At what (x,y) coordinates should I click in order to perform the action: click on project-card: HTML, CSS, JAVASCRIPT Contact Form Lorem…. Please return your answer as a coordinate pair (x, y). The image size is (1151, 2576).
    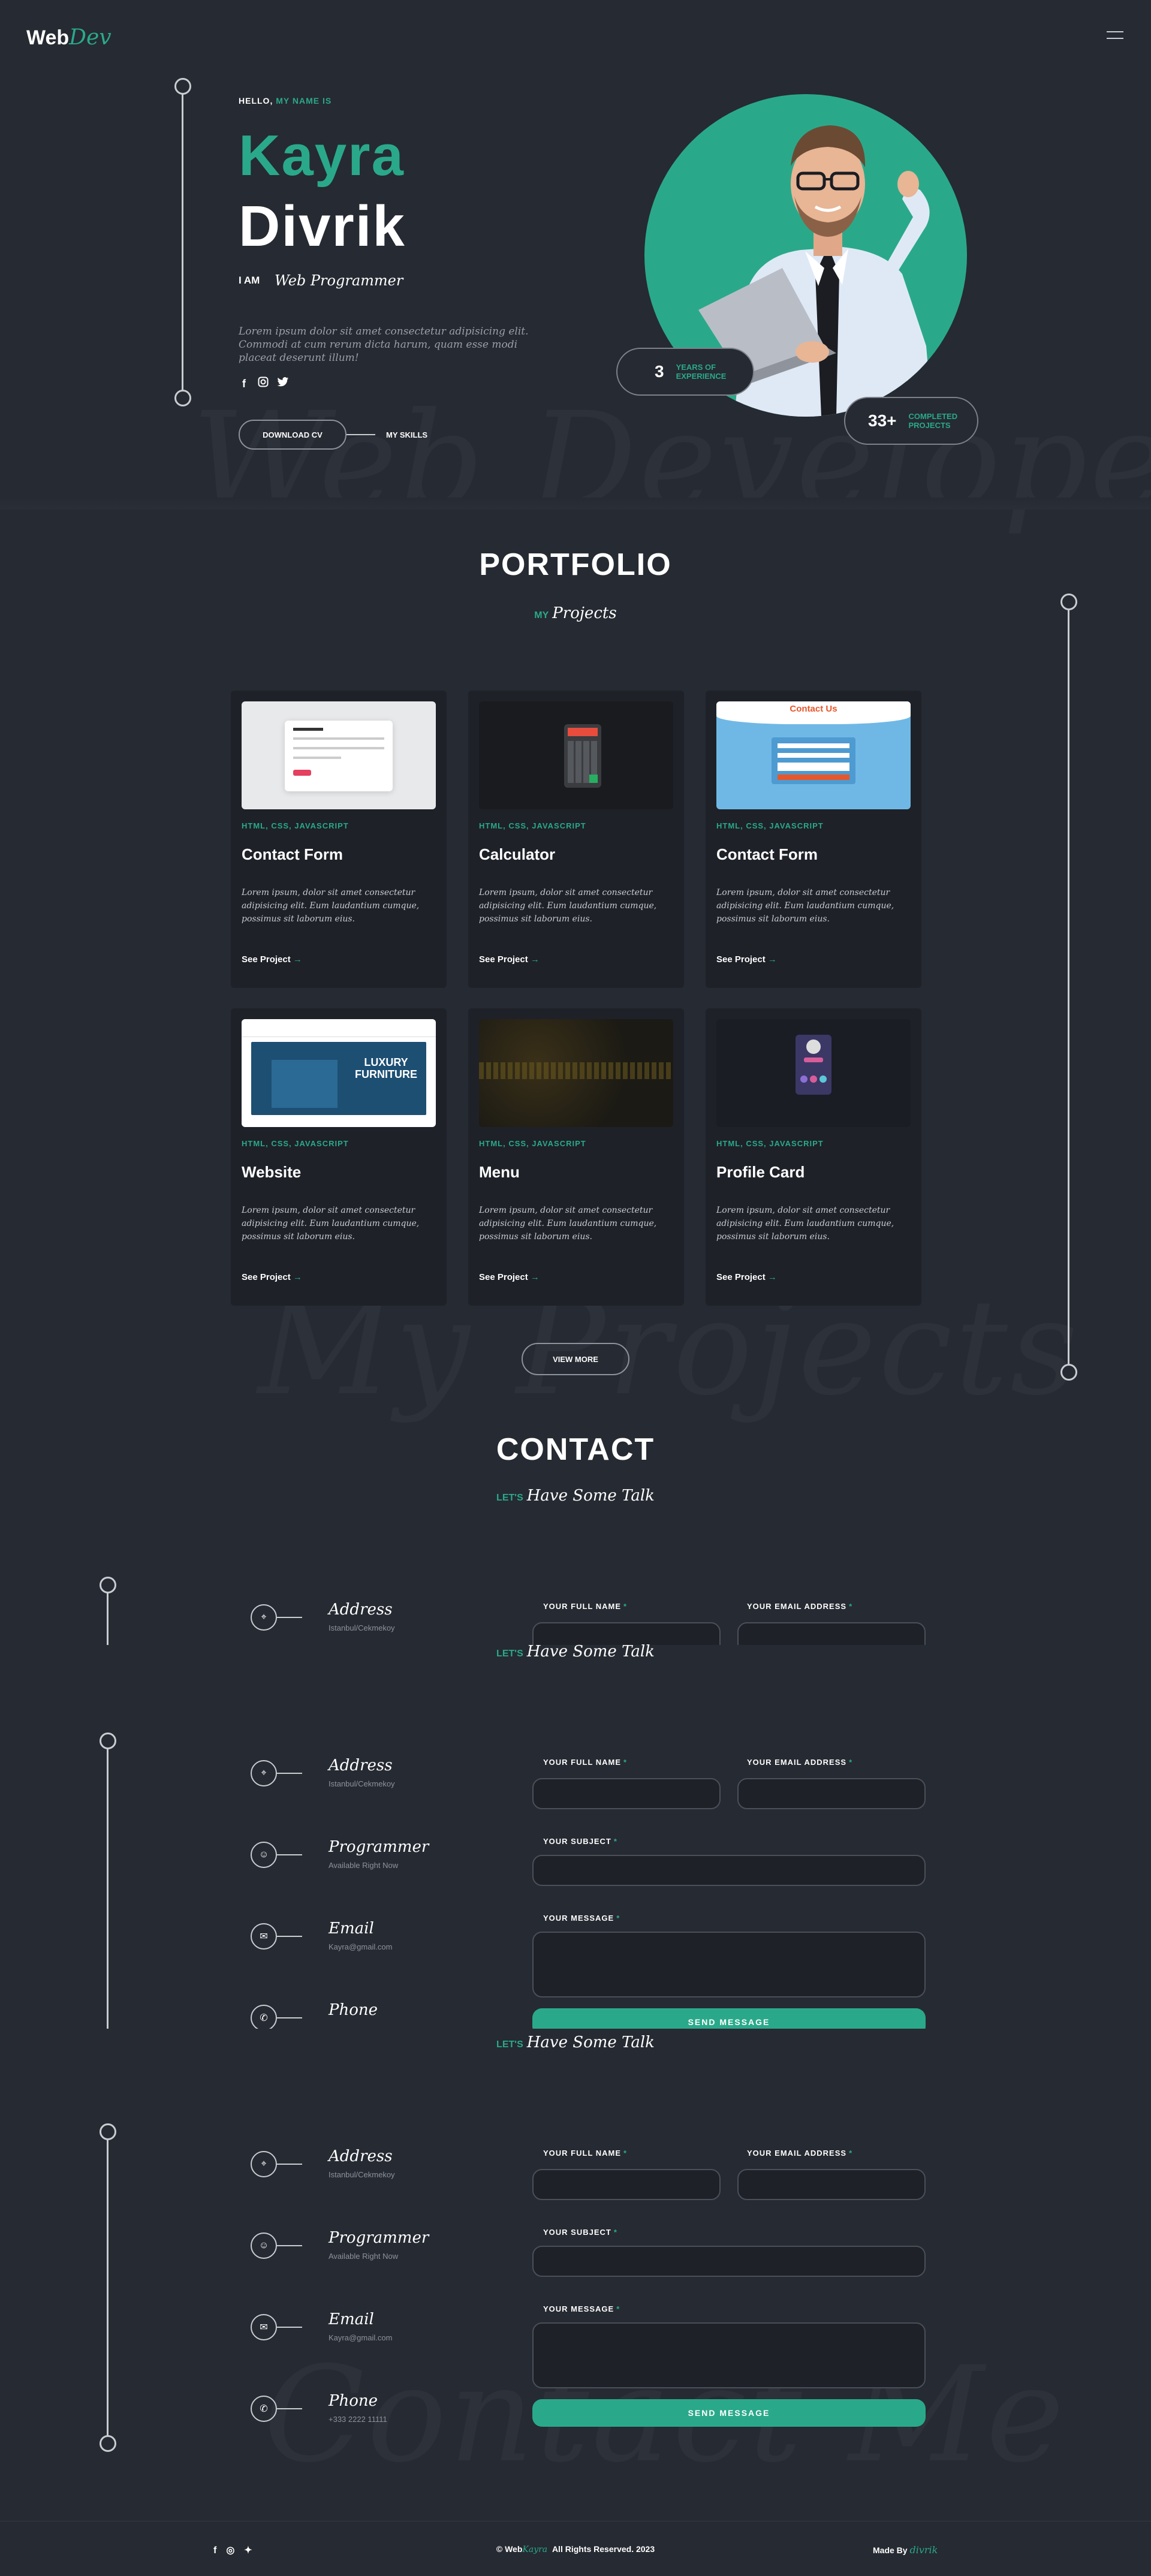
    Looking at the image, I should click on (339, 839).